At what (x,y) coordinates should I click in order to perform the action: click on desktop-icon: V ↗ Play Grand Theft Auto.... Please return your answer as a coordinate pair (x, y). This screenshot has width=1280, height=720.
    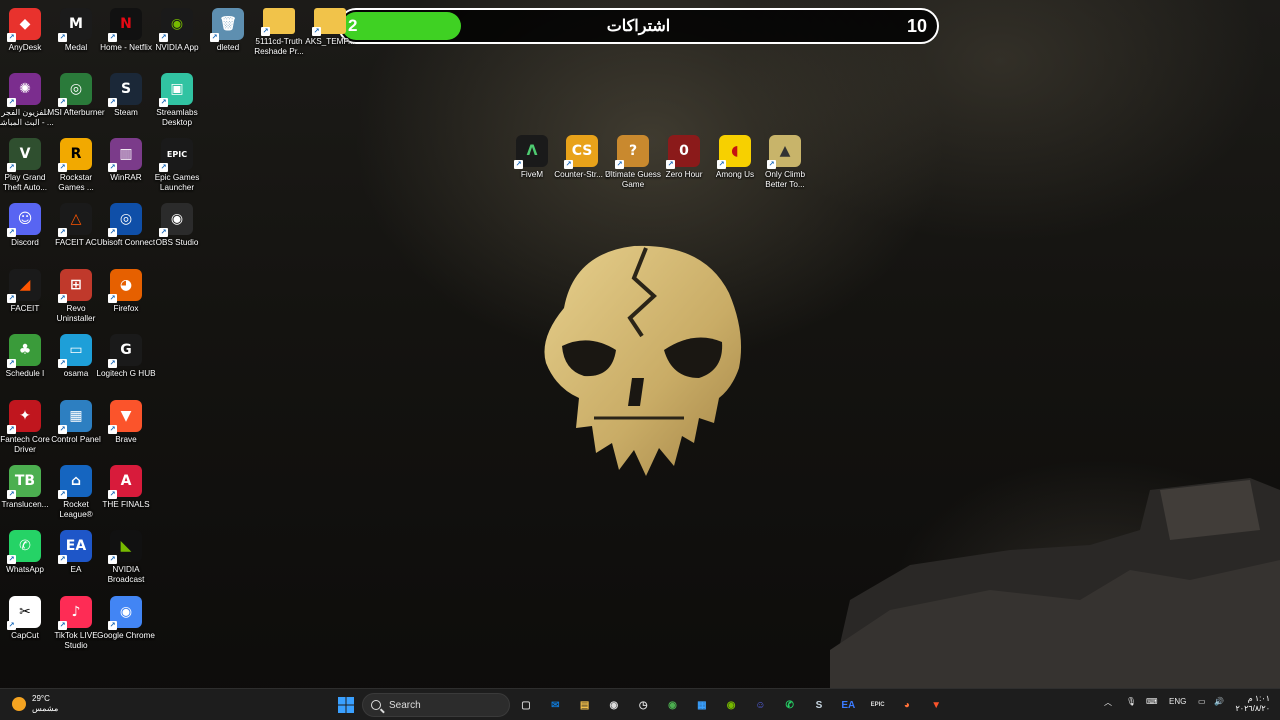
    Looking at the image, I should click on (25, 165).